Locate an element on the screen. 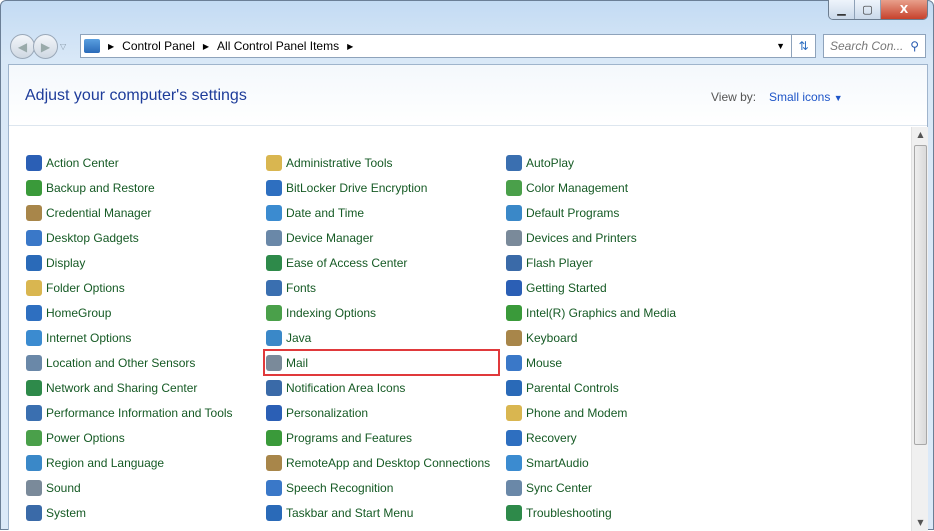  item-label: Region and Language is located at coordinates (105, 463).